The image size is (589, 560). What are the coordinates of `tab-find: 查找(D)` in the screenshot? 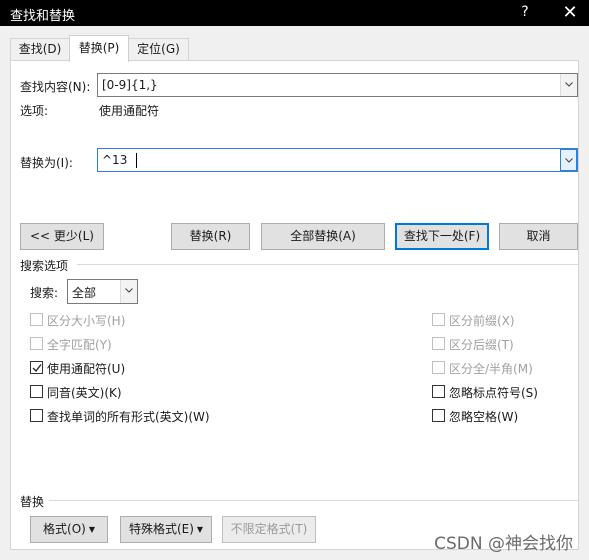 It's located at (40, 49).